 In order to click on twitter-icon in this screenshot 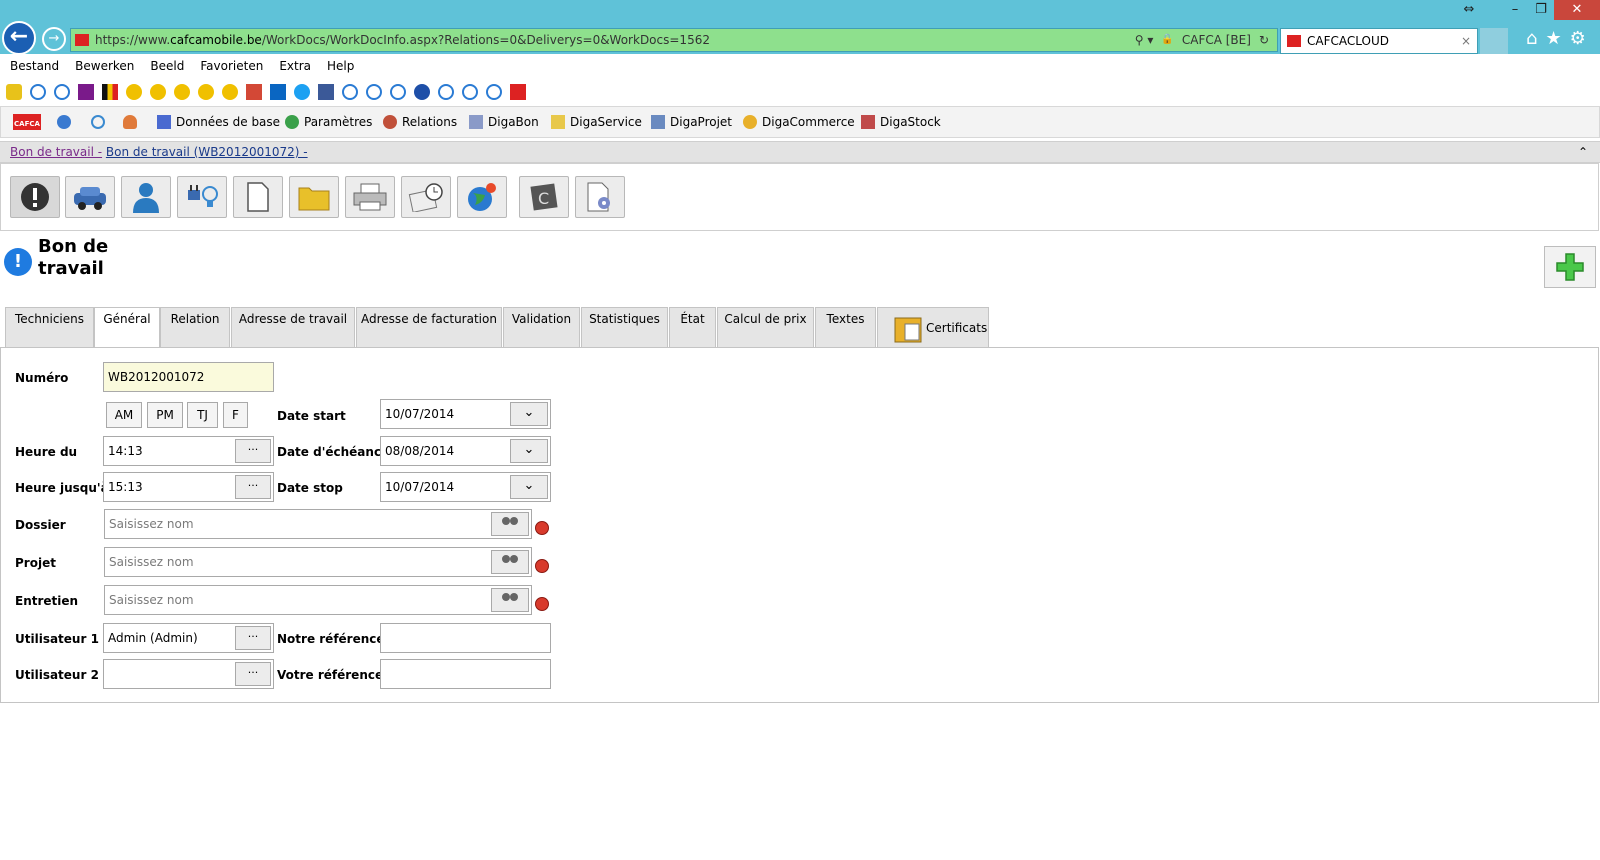, I will do `click(302, 92)`.